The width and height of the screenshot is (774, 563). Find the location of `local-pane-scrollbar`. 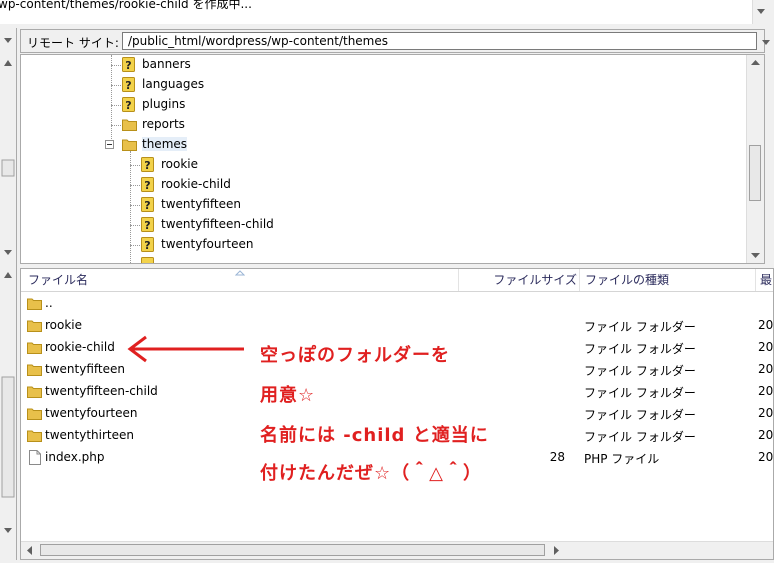

local-pane-scrollbar is located at coordinates (8, 294).